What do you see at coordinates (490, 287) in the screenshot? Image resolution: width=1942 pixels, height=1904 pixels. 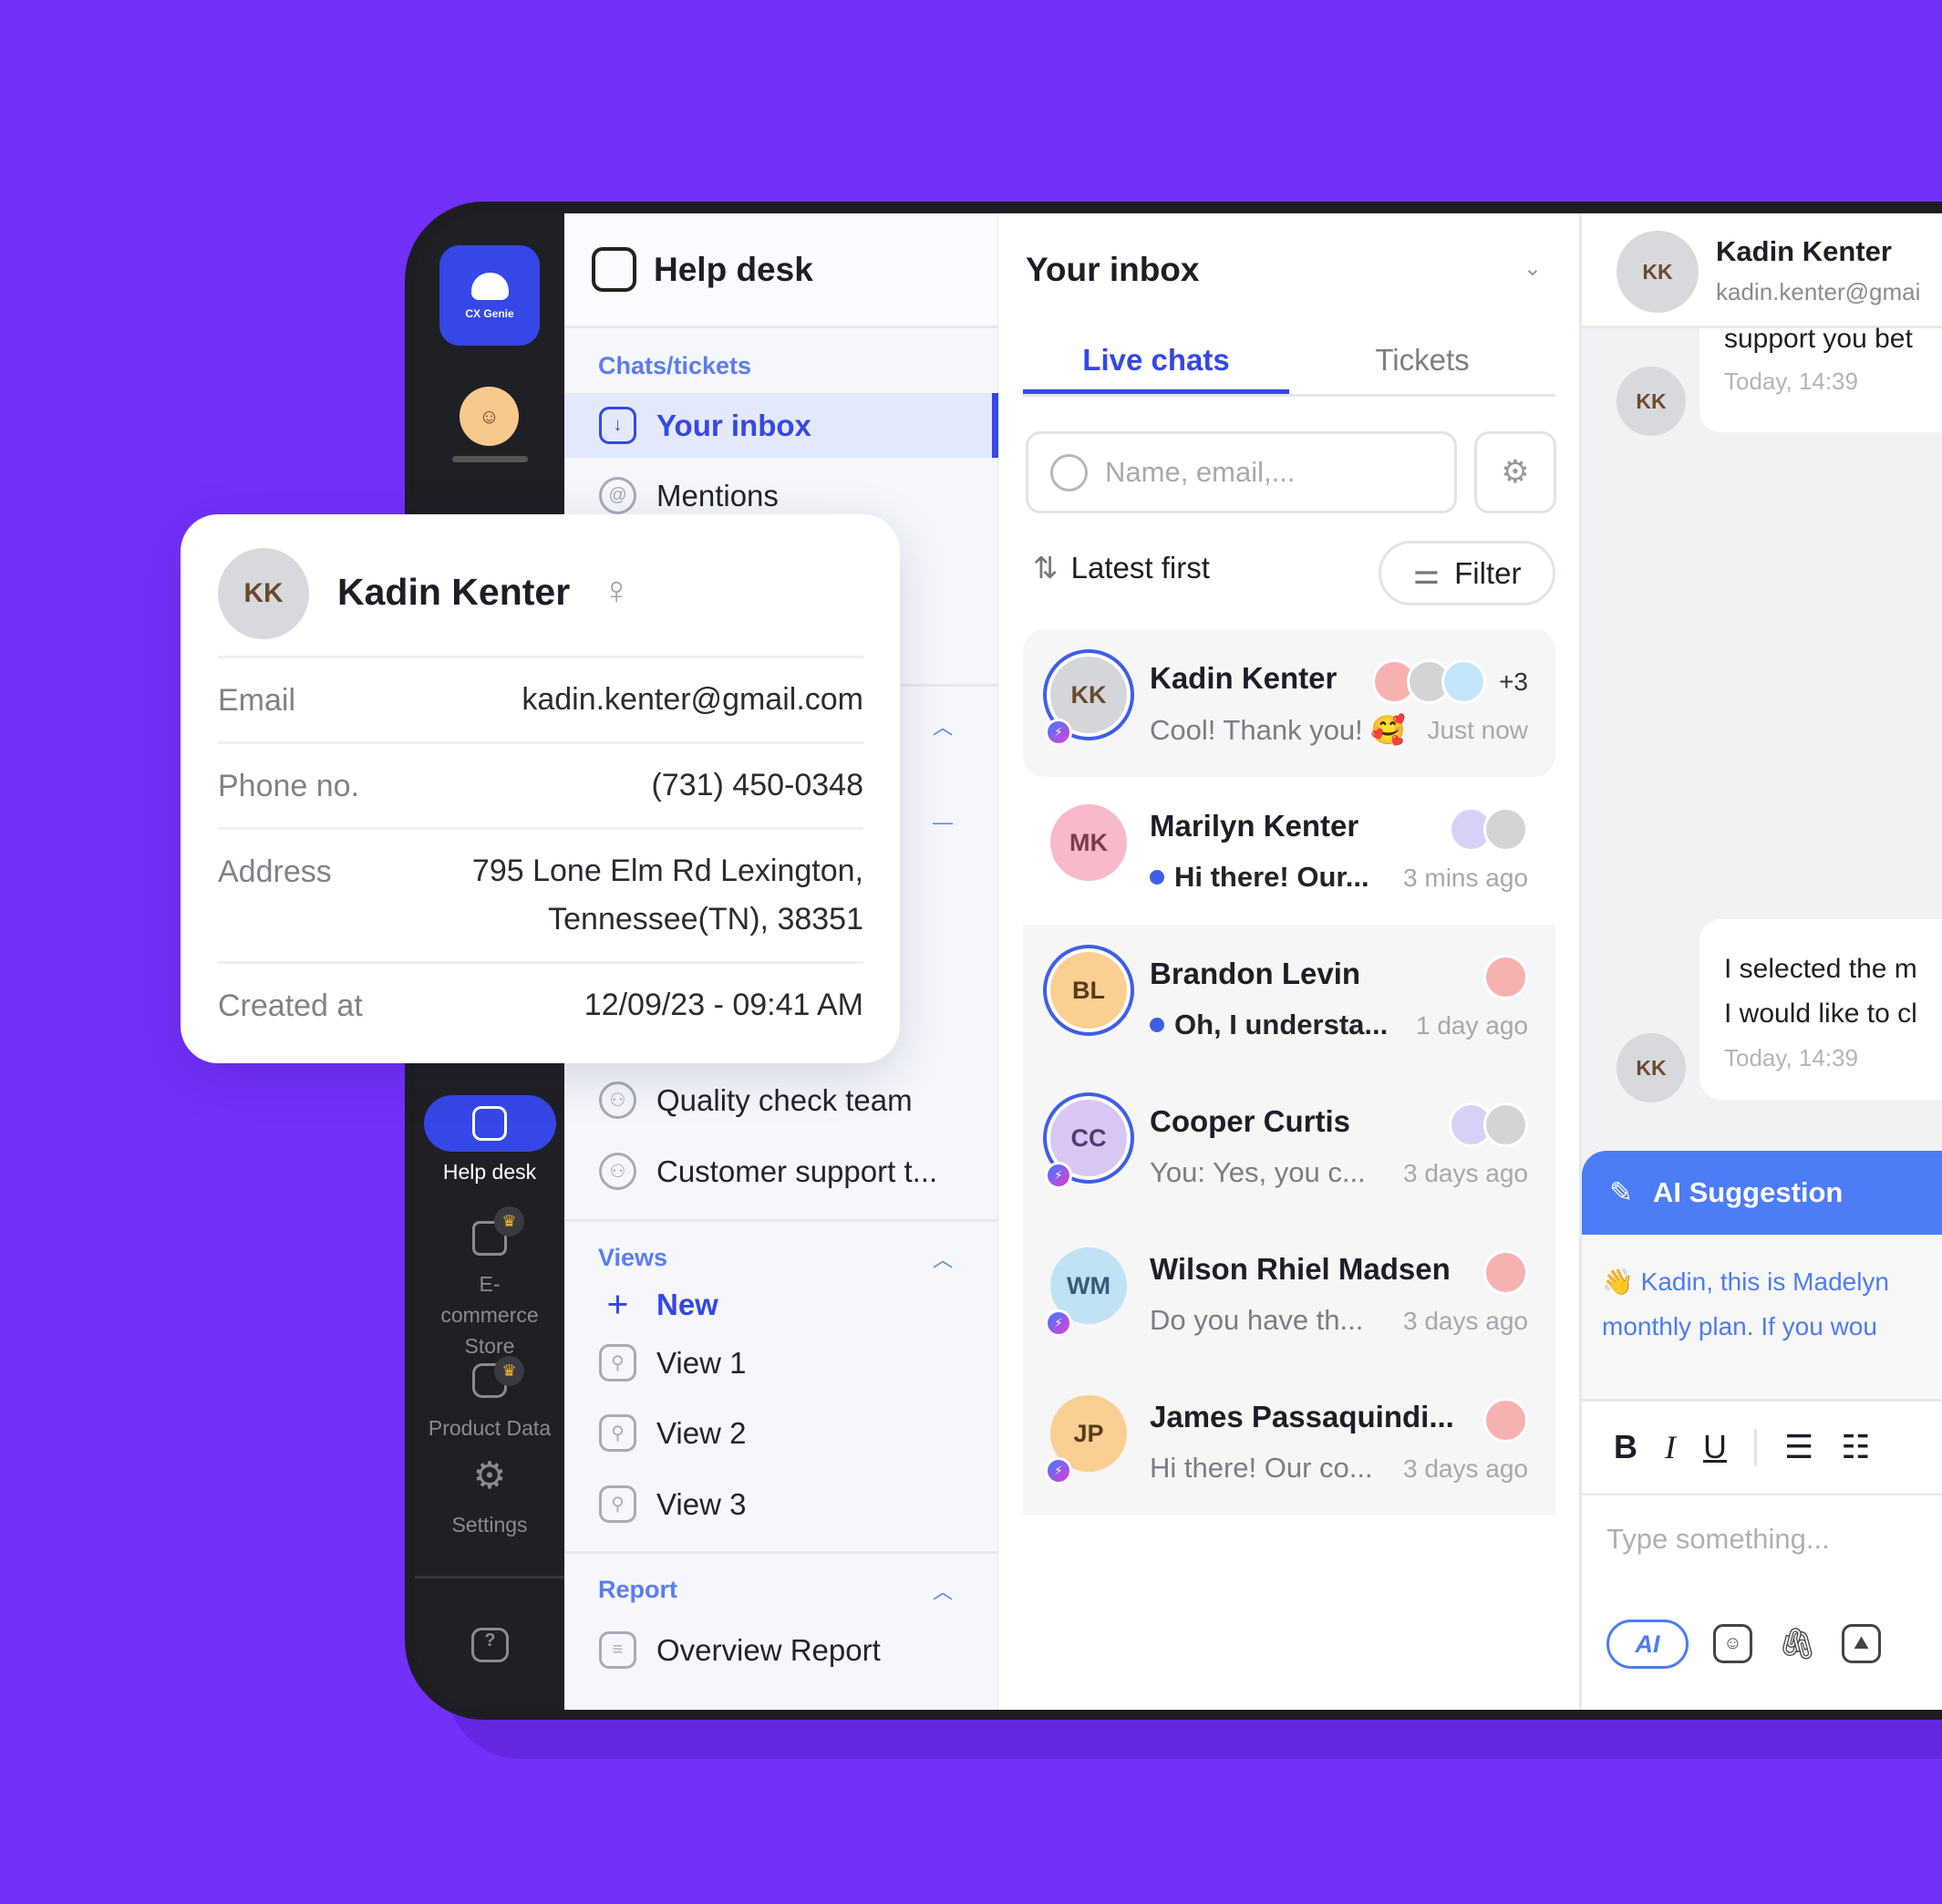 I see `genie-icon` at bounding box center [490, 287].